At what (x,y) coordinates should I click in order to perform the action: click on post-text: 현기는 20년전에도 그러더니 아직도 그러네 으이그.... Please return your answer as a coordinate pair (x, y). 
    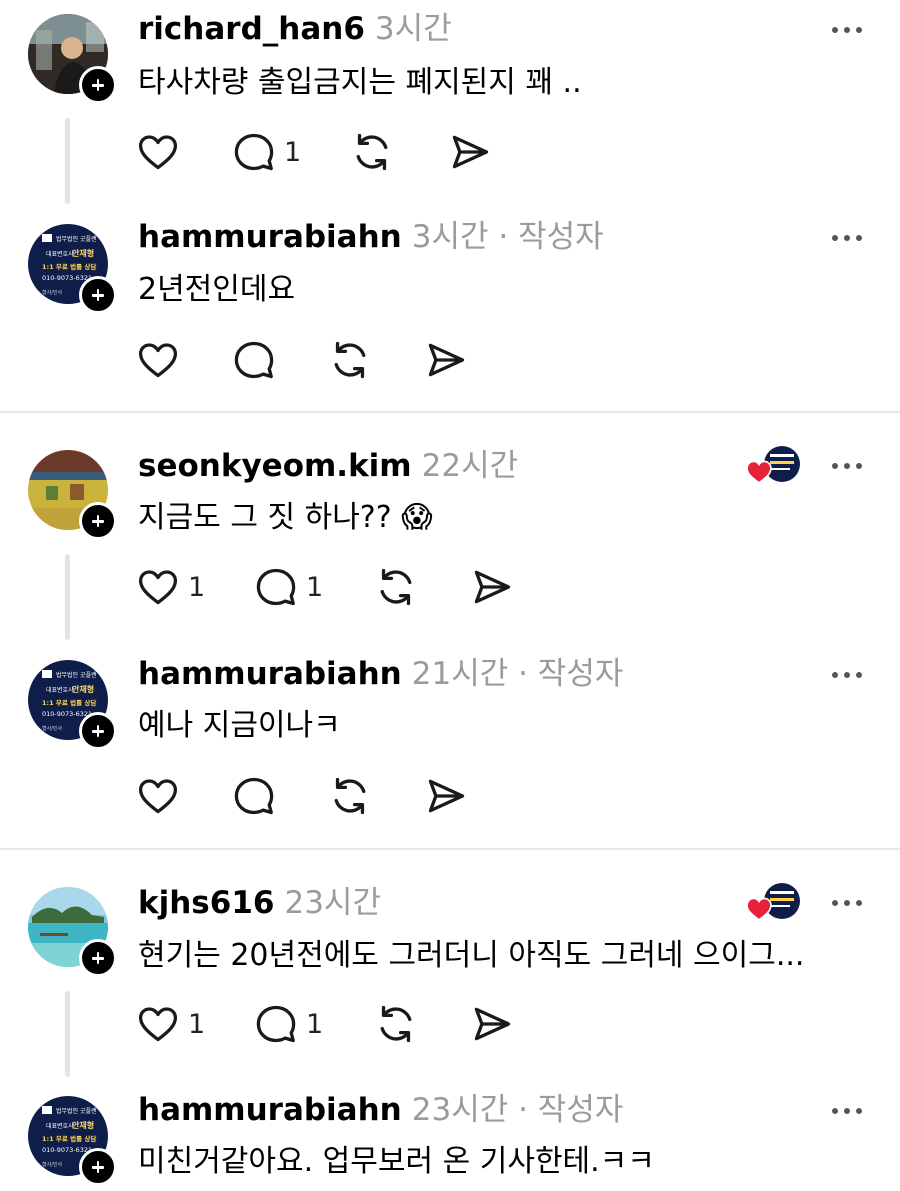
    Looking at the image, I should click on (471, 955).